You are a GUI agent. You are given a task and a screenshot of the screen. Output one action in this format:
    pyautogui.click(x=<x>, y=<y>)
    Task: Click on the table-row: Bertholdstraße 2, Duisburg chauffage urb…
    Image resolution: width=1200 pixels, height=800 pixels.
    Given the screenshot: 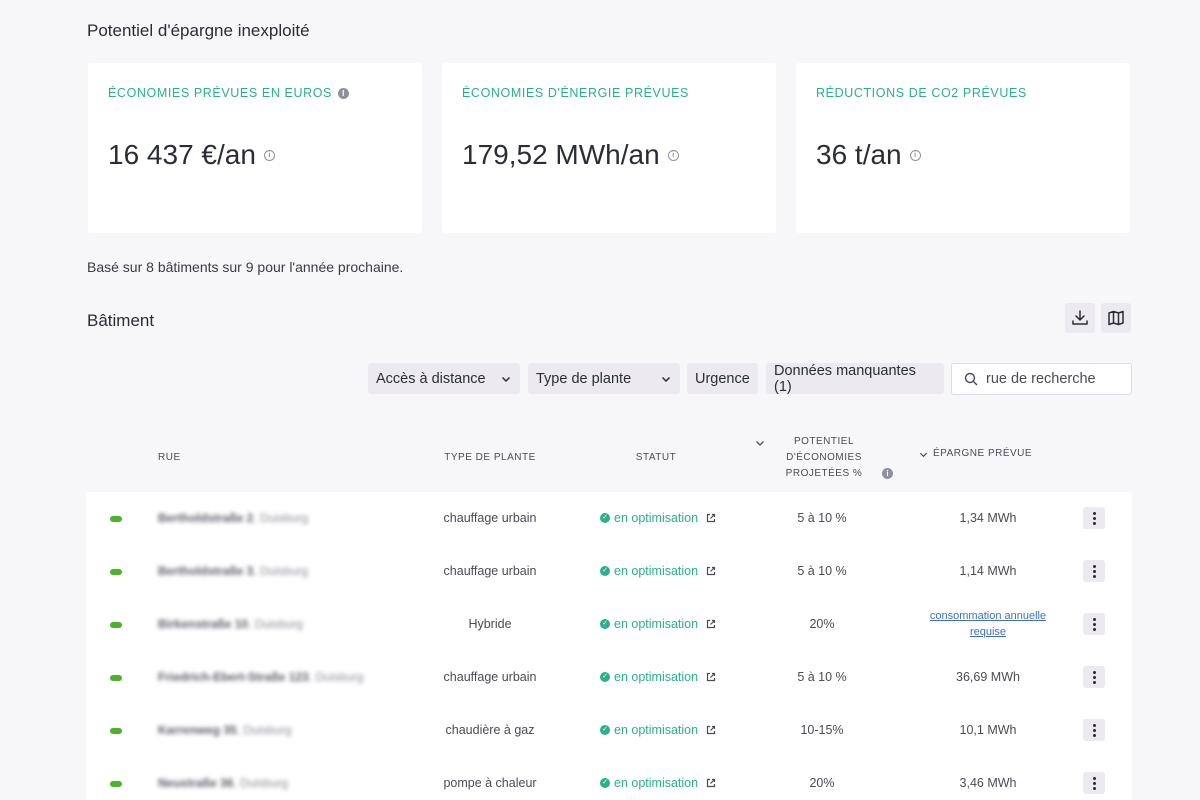 What is the action you would take?
    pyautogui.click(x=609, y=518)
    